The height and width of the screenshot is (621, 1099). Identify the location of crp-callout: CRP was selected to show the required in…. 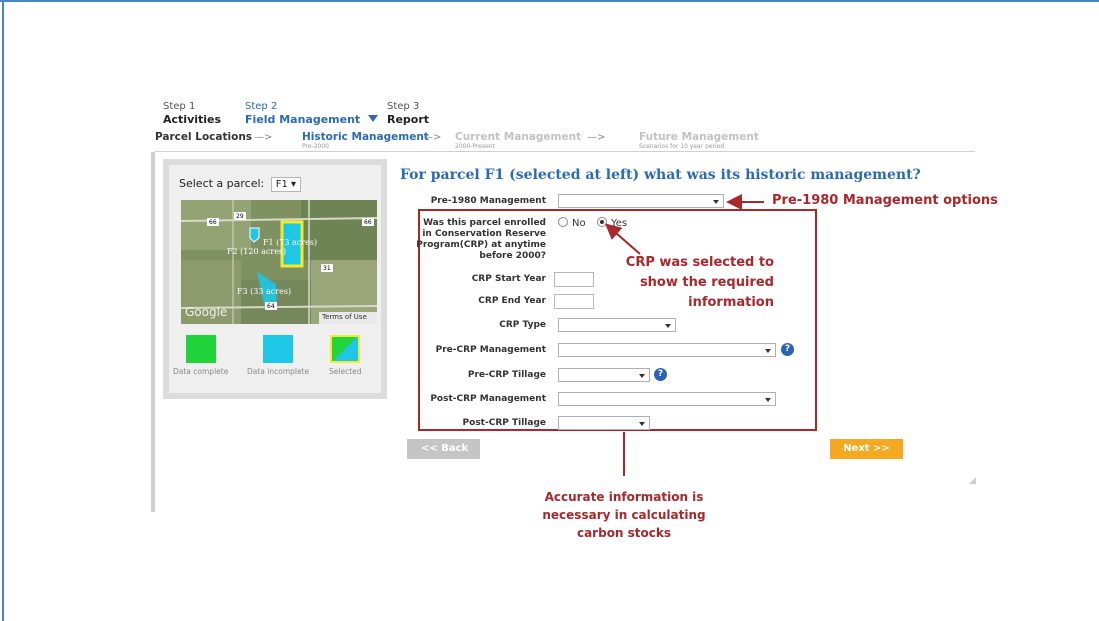
(699, 282).